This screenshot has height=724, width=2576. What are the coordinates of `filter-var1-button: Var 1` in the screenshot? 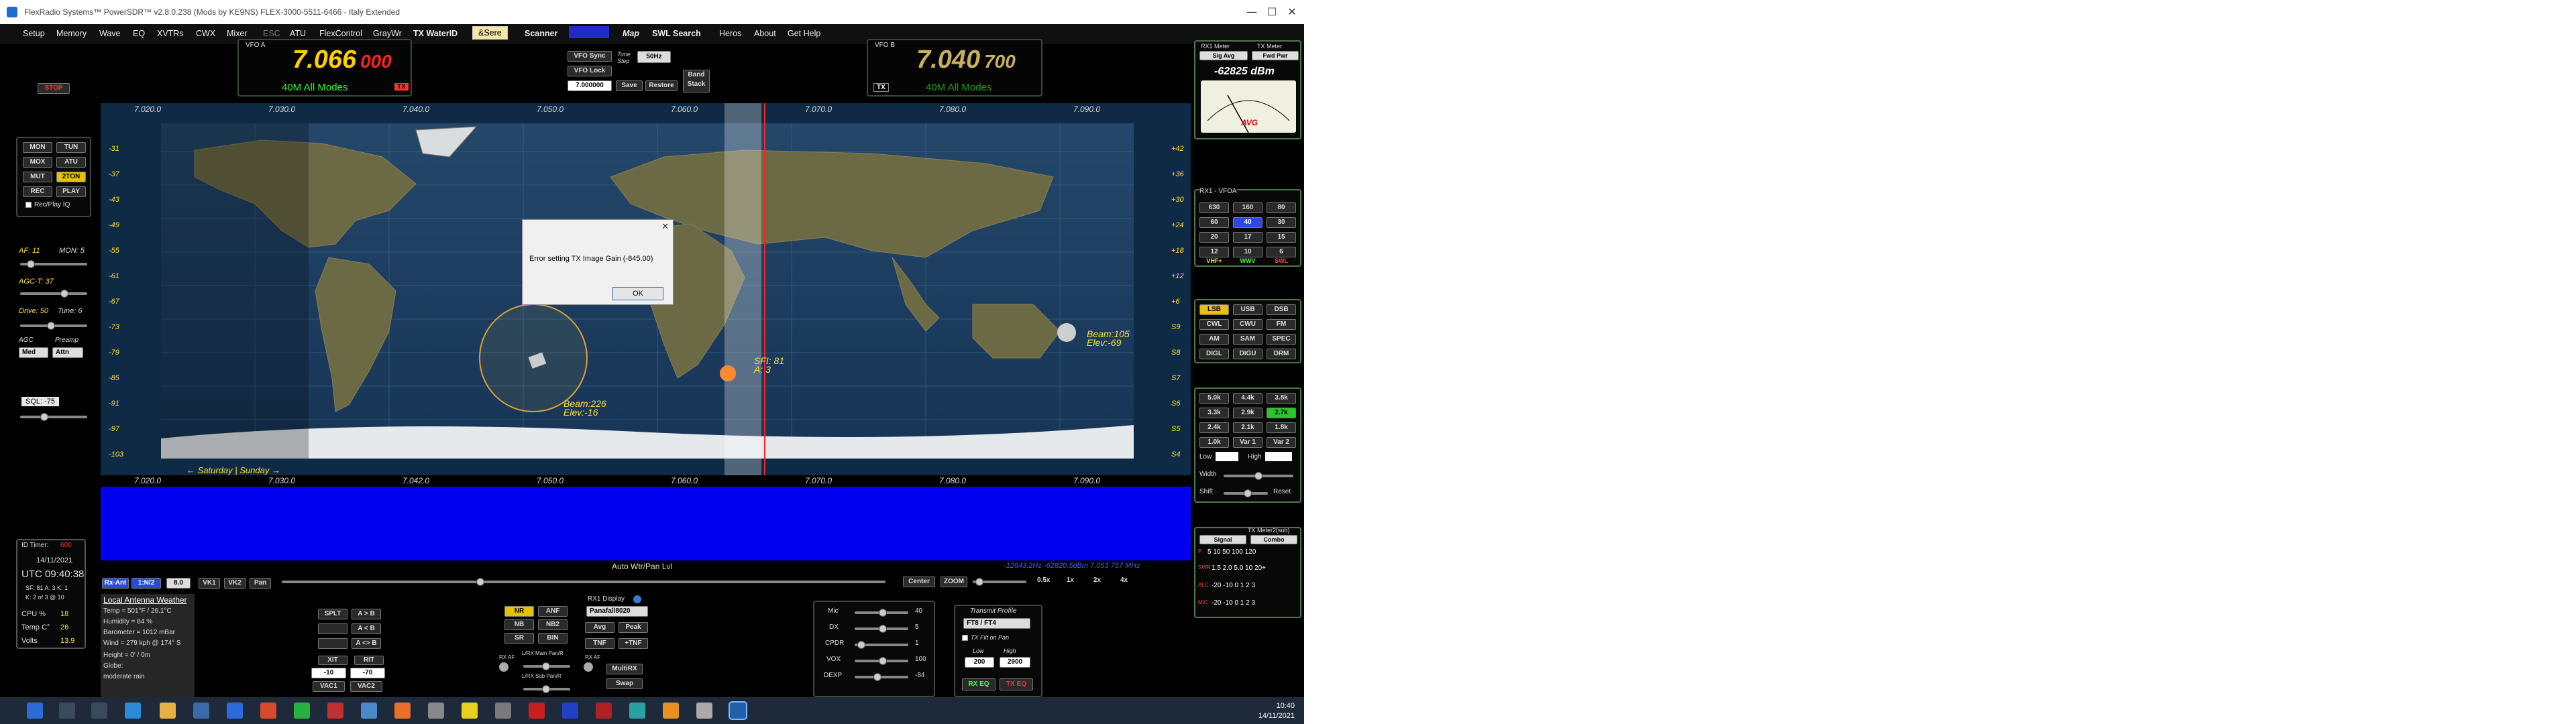 It's located at (1248, 442).